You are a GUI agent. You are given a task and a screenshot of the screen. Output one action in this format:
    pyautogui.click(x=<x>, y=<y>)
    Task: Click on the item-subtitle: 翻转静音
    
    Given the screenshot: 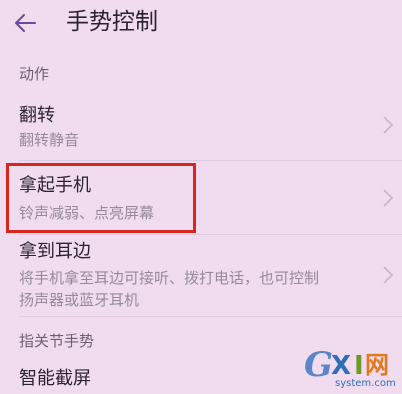 What is the action you would take?
    pyautogui.click(x=49, y=140)
    